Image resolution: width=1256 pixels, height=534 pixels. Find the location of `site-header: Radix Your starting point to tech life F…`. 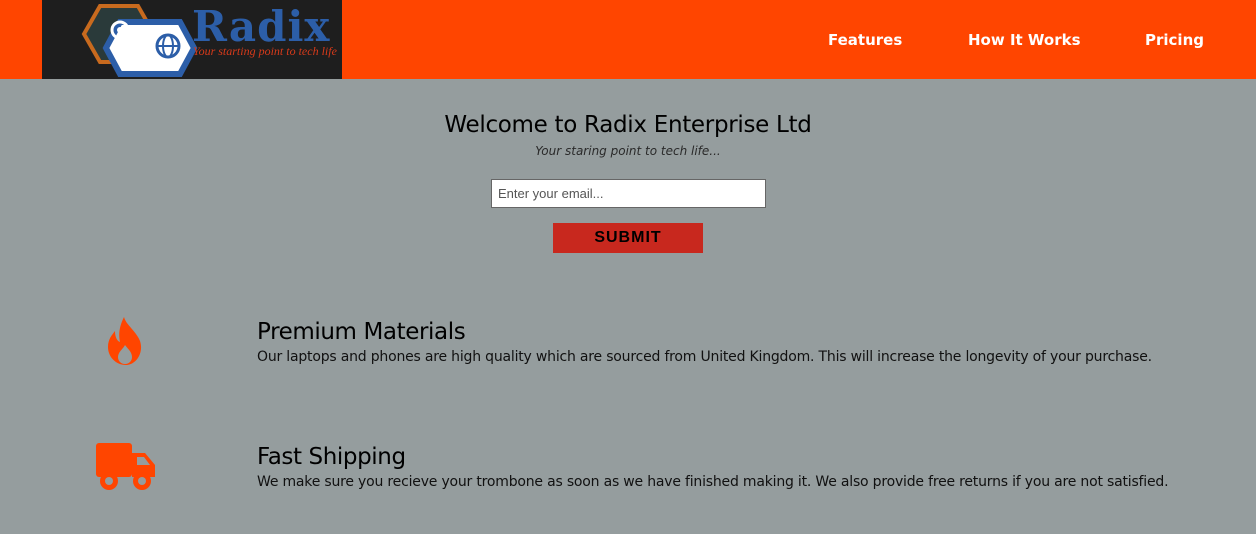

site-header: Radix Your starting point to tech life F… is located at coordinates (628, 39).